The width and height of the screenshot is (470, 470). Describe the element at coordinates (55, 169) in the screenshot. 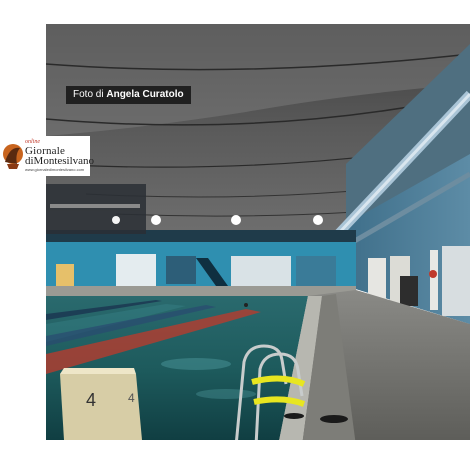

I see `logo-url: www.giornaledimontesilvano.com` at that location.